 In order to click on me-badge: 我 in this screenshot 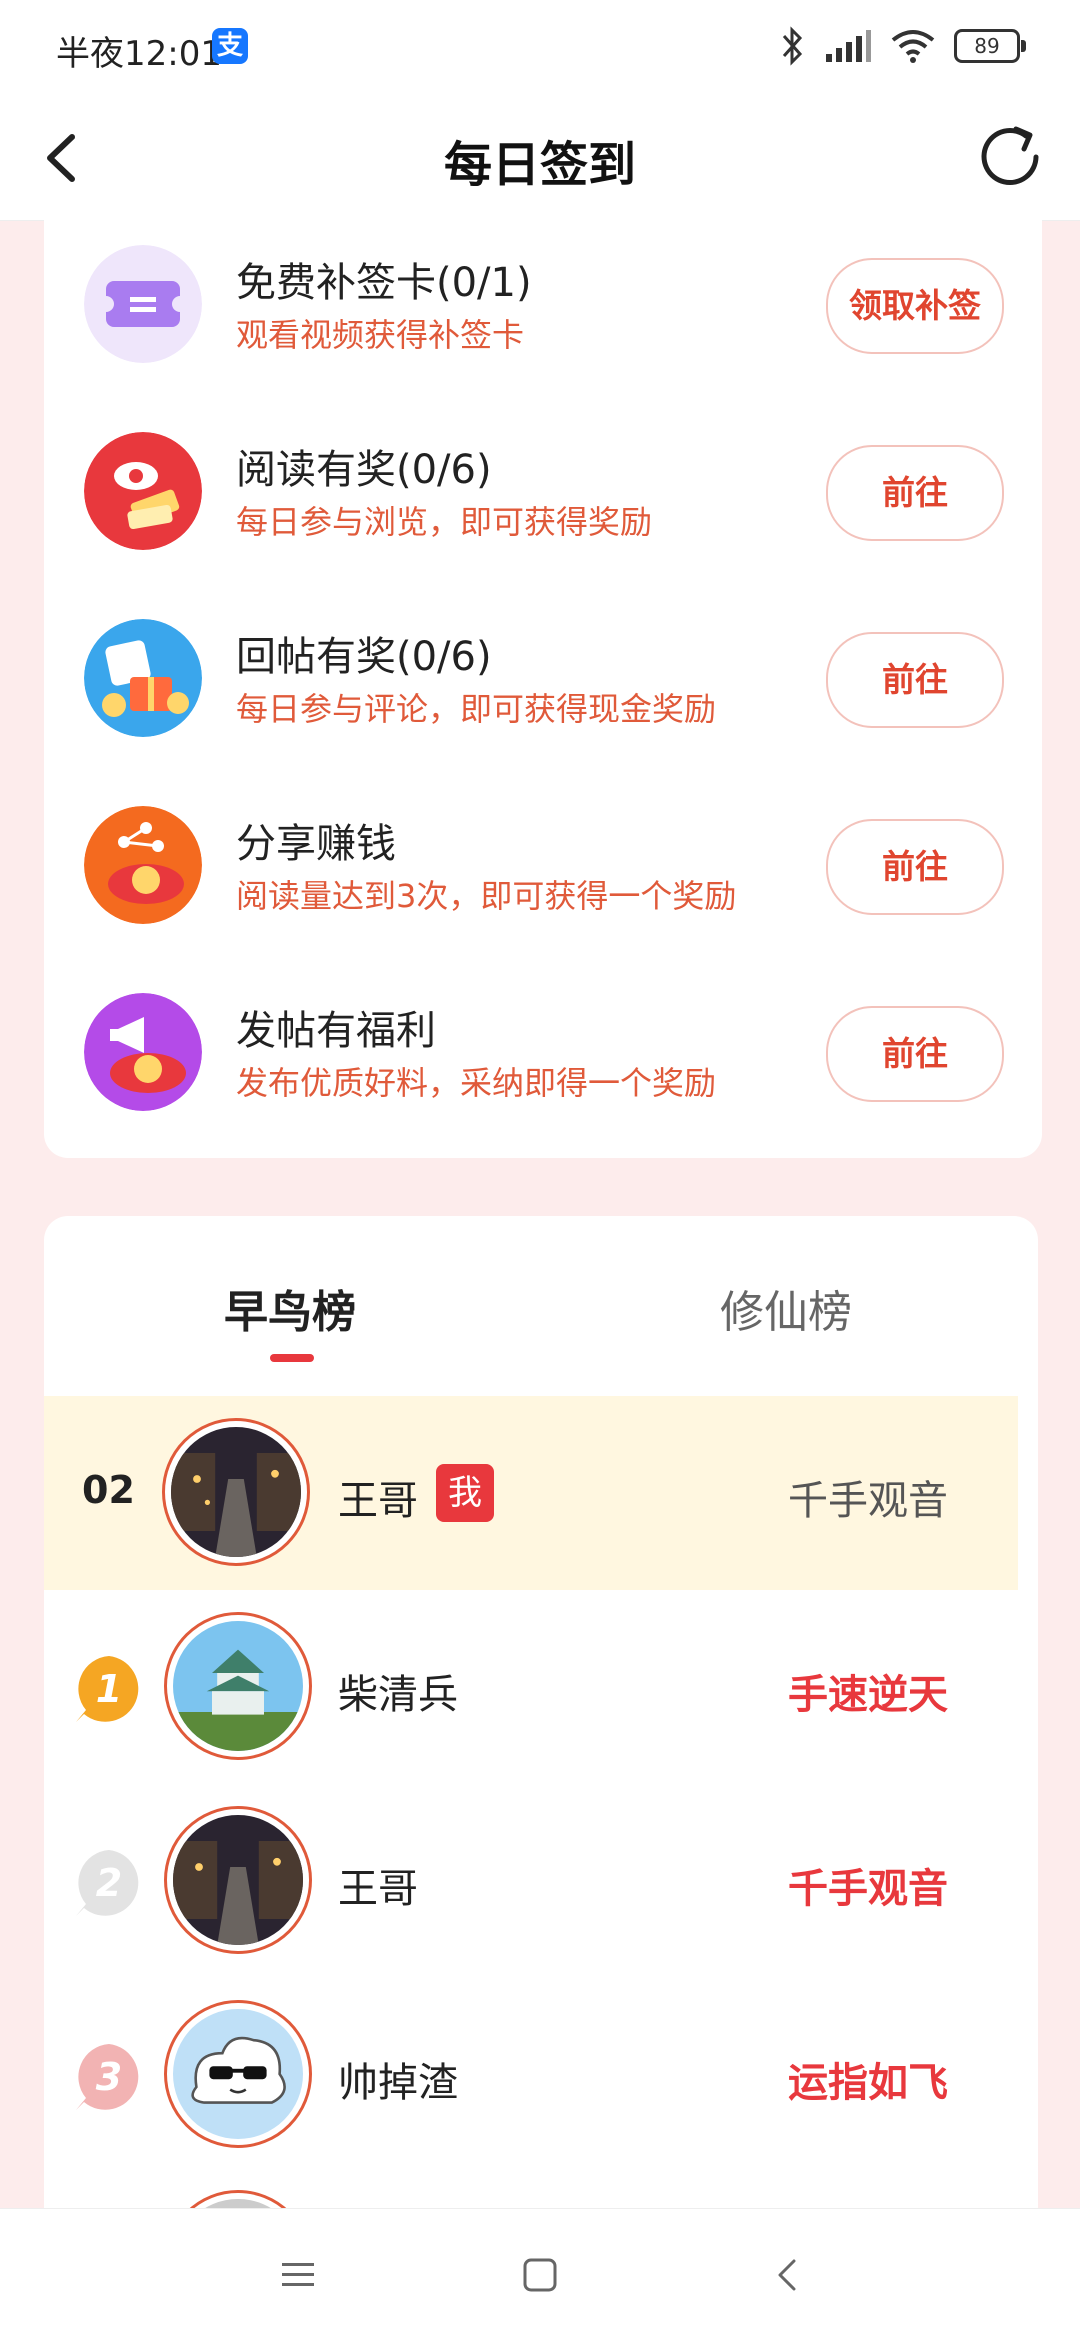, I will do `click(465, 1493)`.